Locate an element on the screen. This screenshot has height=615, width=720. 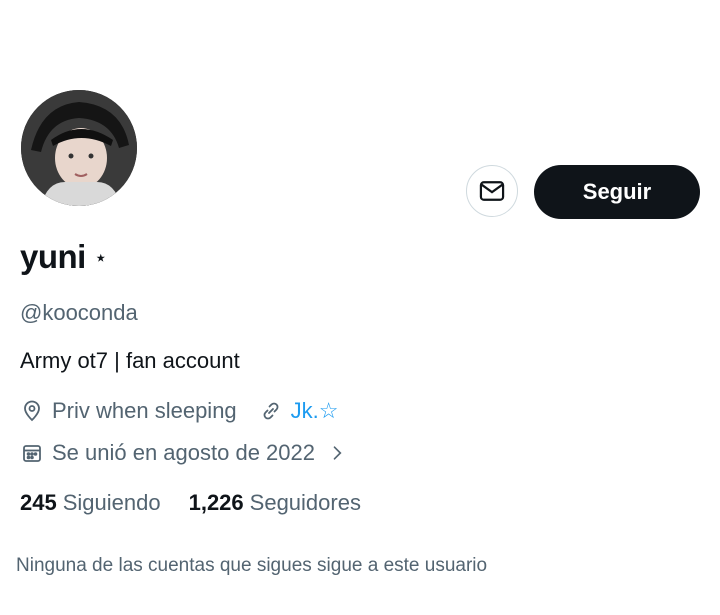
profile-avatar is located at coordinates (79, 148).